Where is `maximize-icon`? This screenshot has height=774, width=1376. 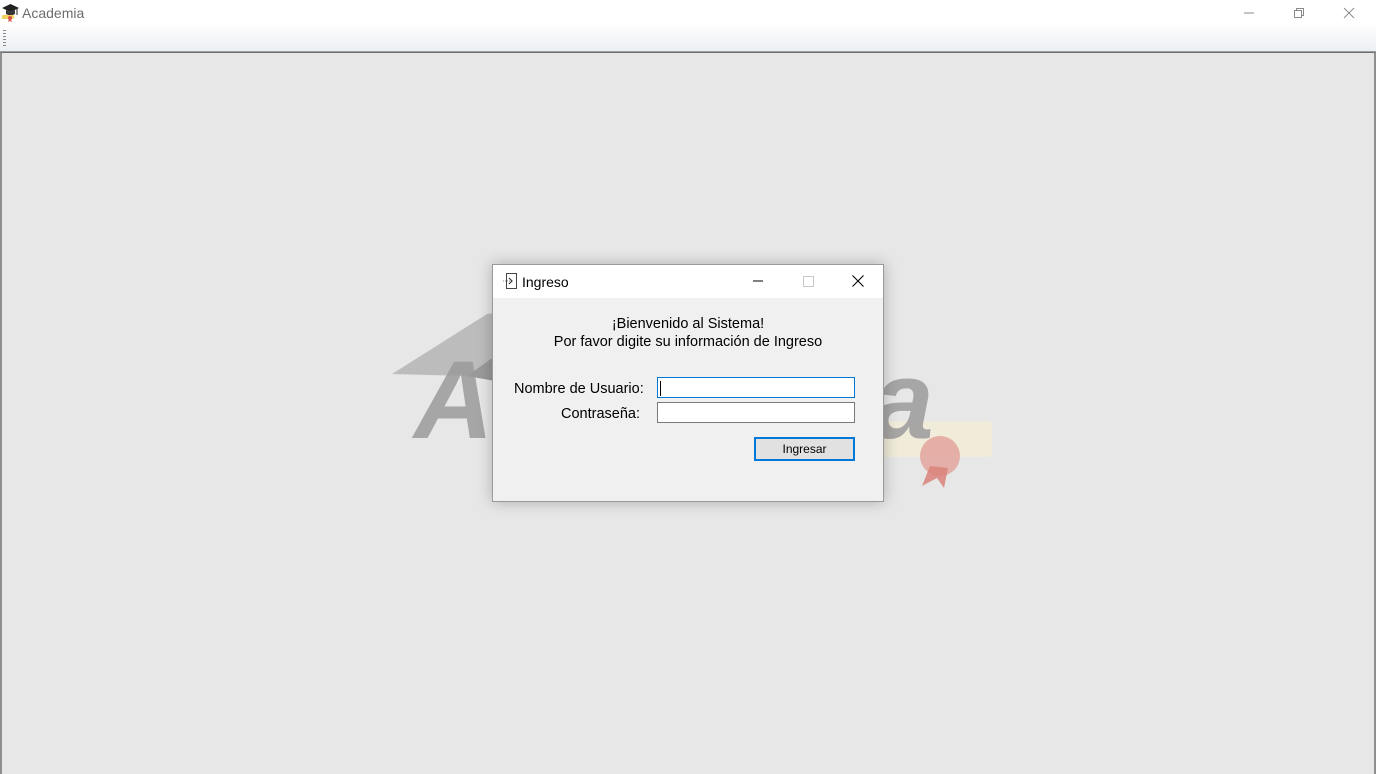
maximize-icon is located at coordinates (808, 281).